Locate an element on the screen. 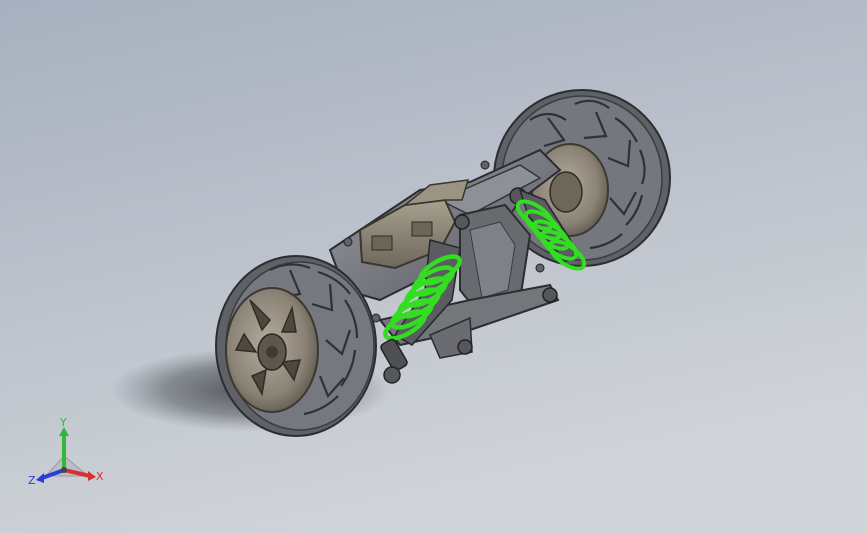  coordinate-triad: Y X Z is located at coordinates (66, 452).